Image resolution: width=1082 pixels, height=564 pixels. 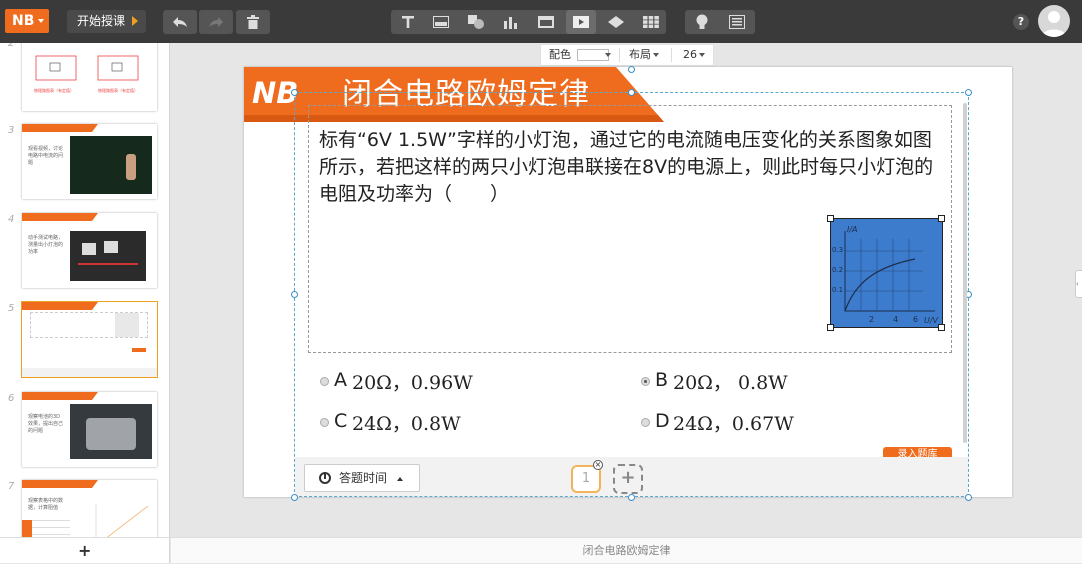 I want to click on slide-layout-icon, so click(x=546, y=22).